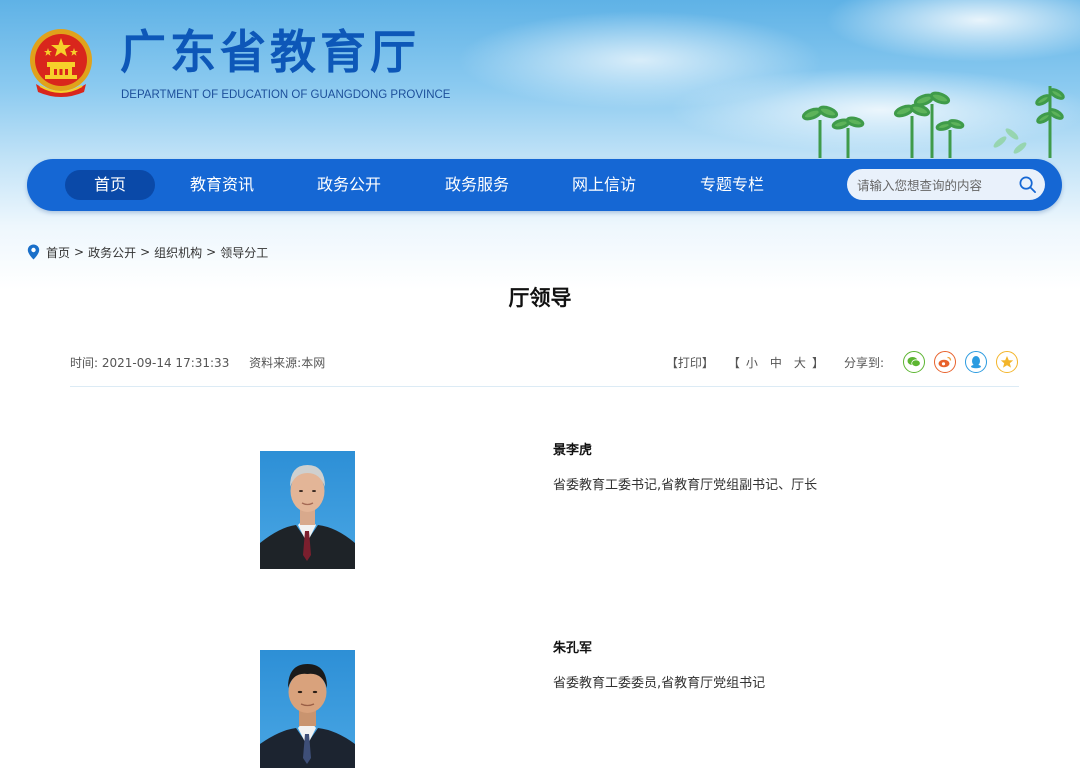 Image resolution: width=1080 pixels, height=783 pixels. I want to click on source-label: 资料来源:, so click(275, 363).